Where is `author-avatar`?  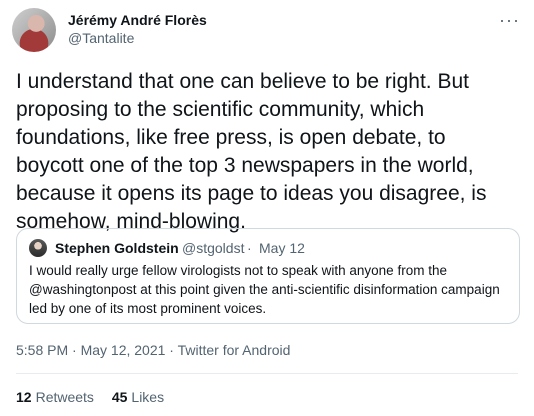
author-avatar is located at coordinates (34, 30).